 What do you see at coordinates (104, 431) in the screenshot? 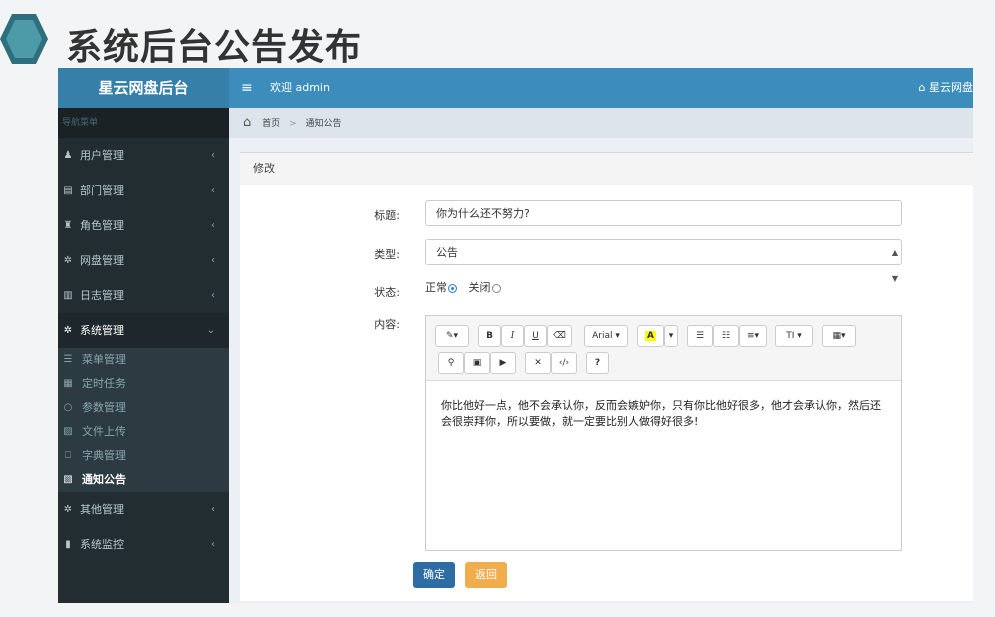
I see `sidebar-subitem-label: 文件上传` at bounding box center [104, 431].